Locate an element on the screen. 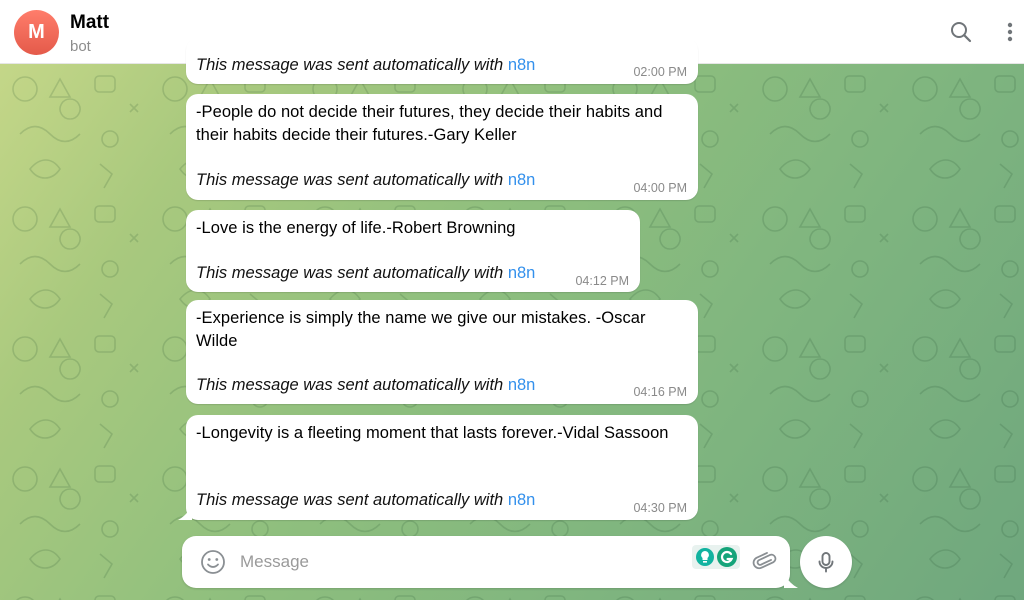 This screenshot has height=600, width=1024. voice-record-button is located at coordinates (826, 562).